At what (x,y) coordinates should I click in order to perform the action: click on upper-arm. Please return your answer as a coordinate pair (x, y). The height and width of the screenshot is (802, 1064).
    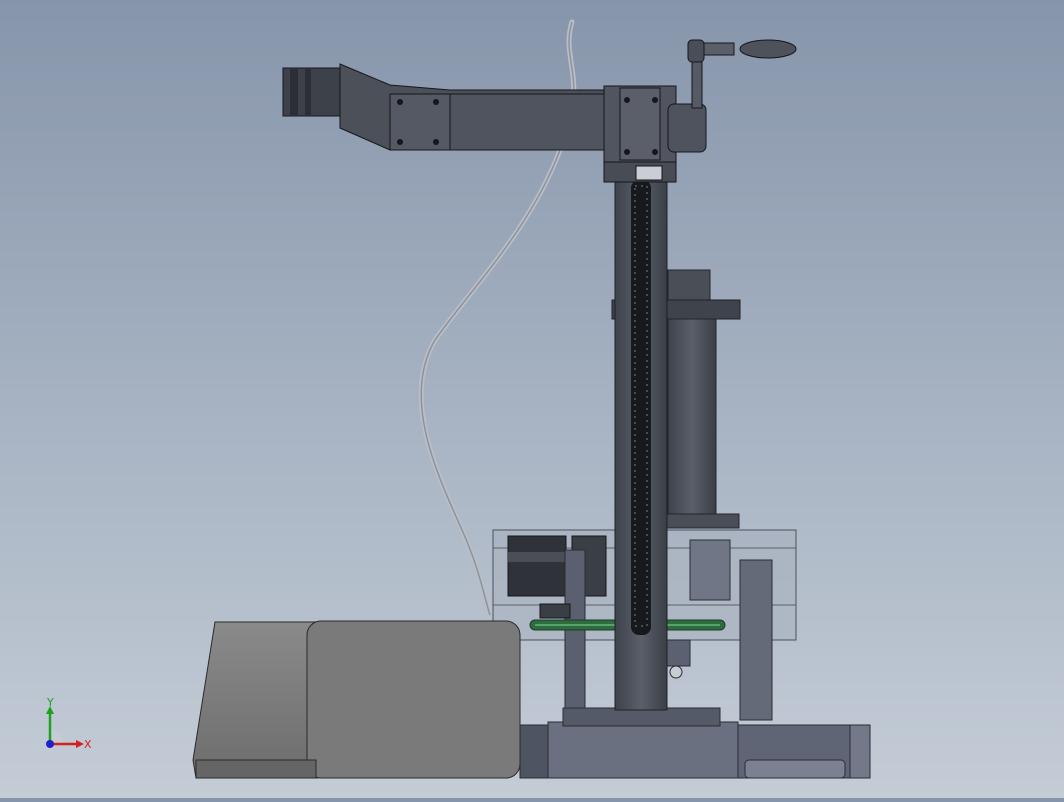
    Looking at the image, I should click on (508, 123).